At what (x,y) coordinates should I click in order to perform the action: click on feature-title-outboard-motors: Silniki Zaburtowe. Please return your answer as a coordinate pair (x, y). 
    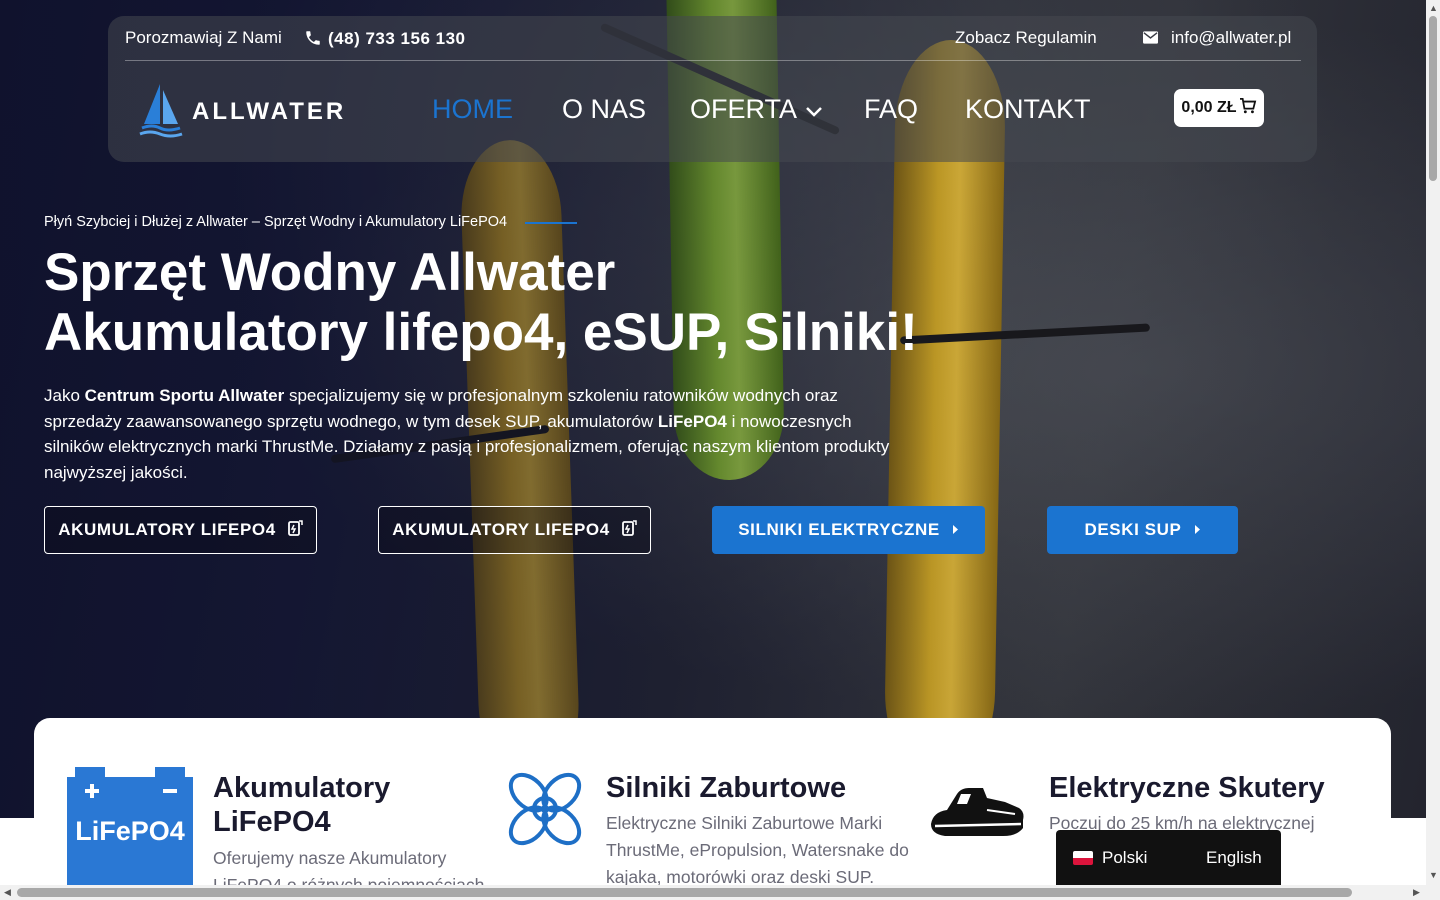
    Looking at the image, I should click on (726, 788).